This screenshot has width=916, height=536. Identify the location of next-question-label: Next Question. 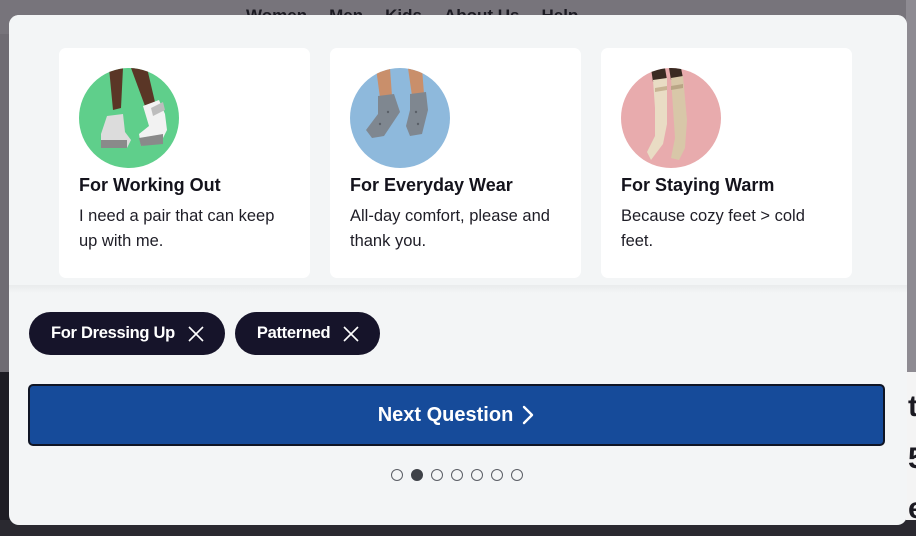
(445, 414).